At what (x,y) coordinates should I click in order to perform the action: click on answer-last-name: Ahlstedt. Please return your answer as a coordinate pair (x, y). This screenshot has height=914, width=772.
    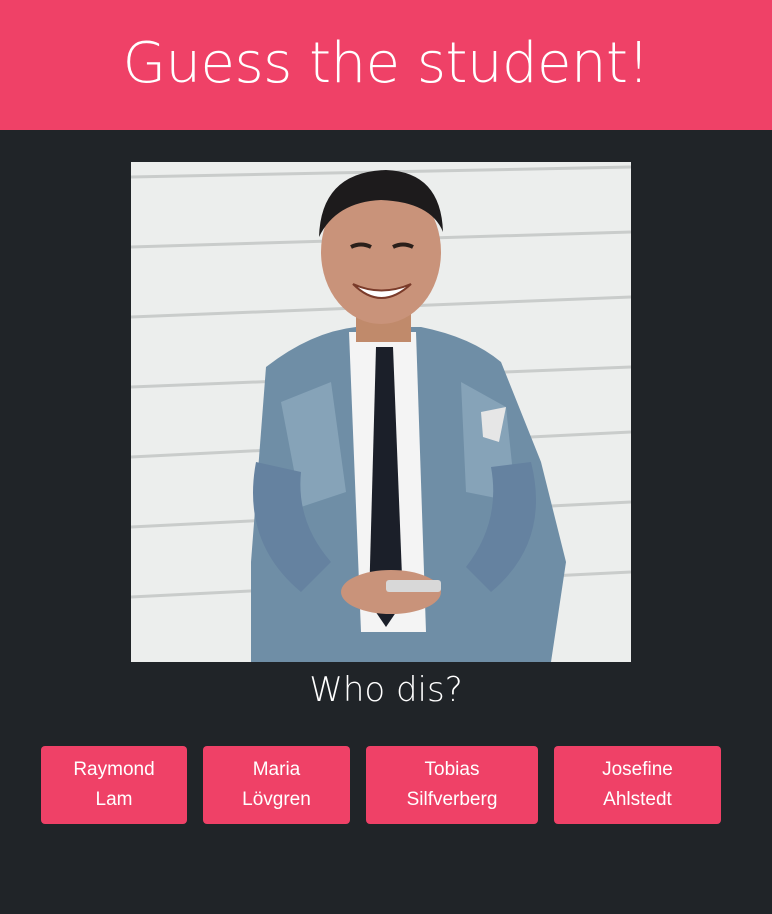
    Looking at the image, I should click on (637, 799).